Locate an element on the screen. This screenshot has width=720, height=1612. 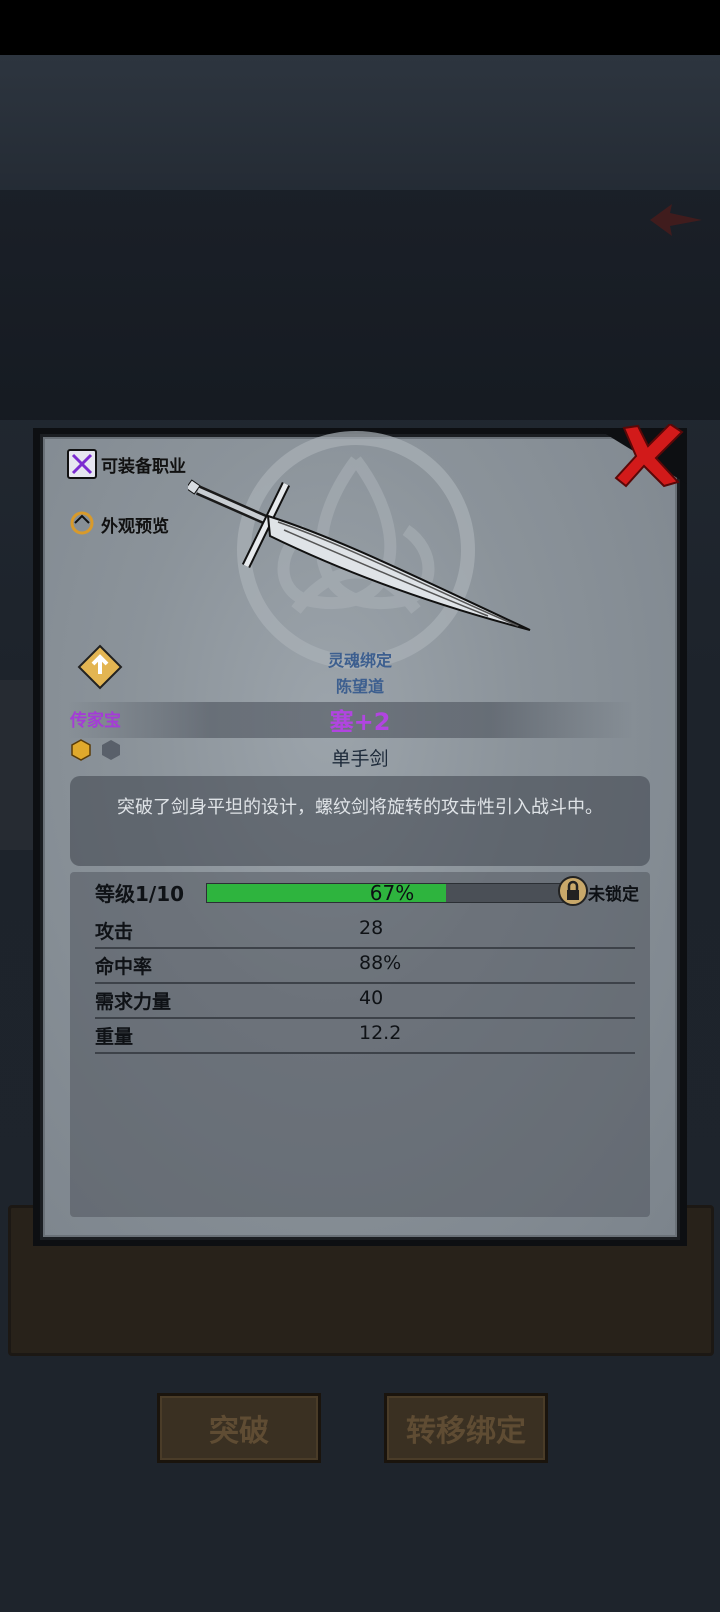
transfer-bind-button: 转移绑定 is located at coordinates (466, 1428).